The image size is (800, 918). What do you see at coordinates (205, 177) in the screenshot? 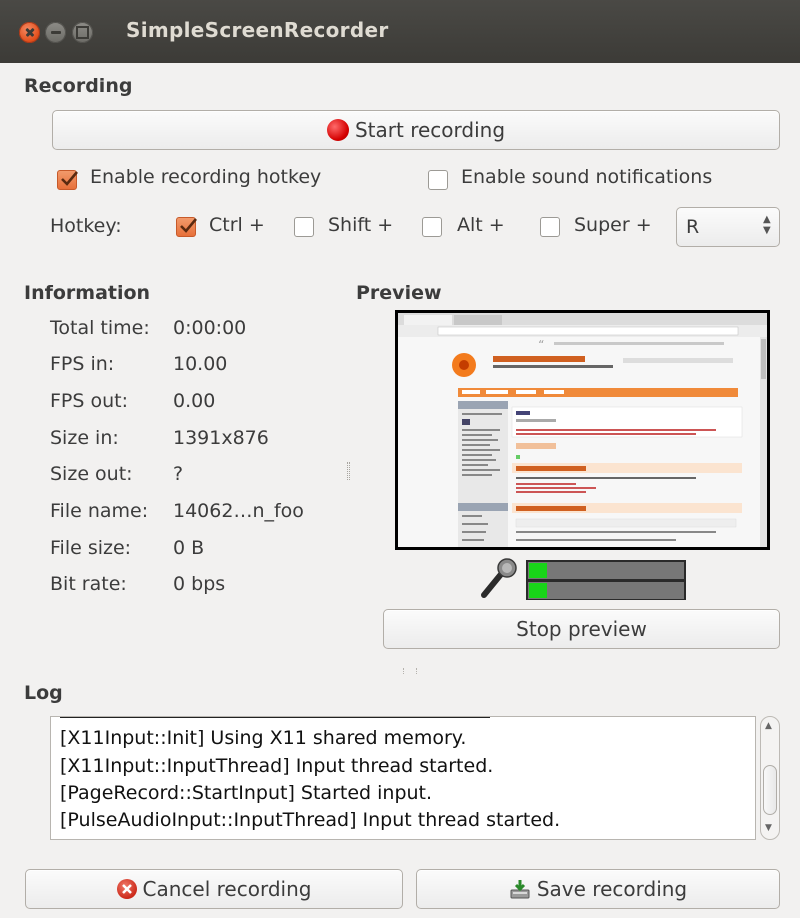
I see `enable-hotkey-label: Enable recording hotkey` at bounding box center [205, 177].